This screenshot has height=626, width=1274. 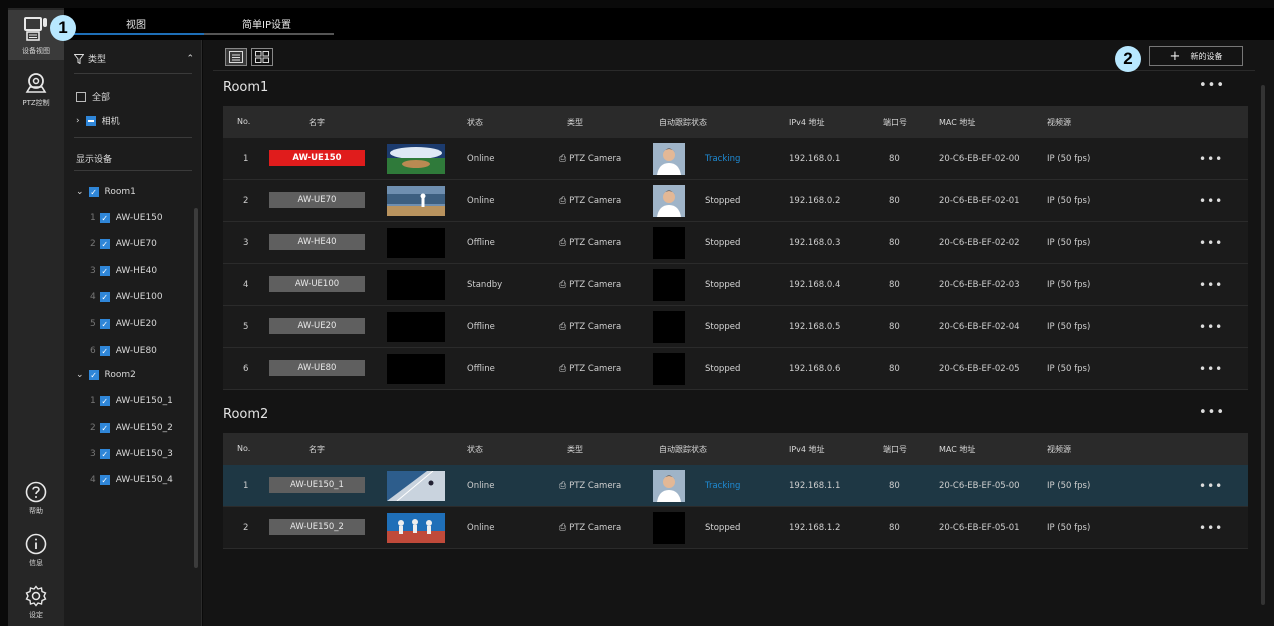 I want to click on tree-item-label: AW-UE150_4, so click(x=144, y=480).